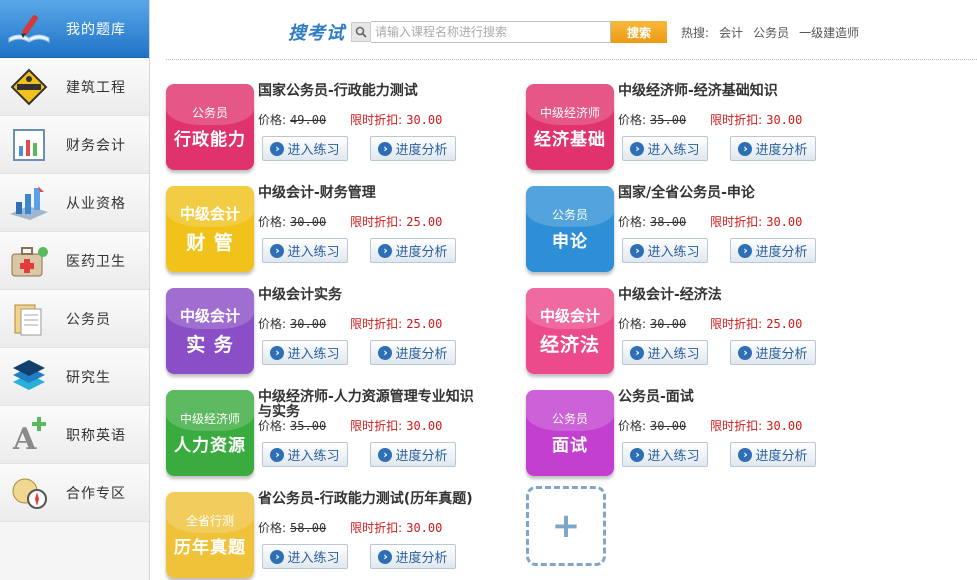  I want to click on course-title: 中级会计-财务管理, so click(370, 193).